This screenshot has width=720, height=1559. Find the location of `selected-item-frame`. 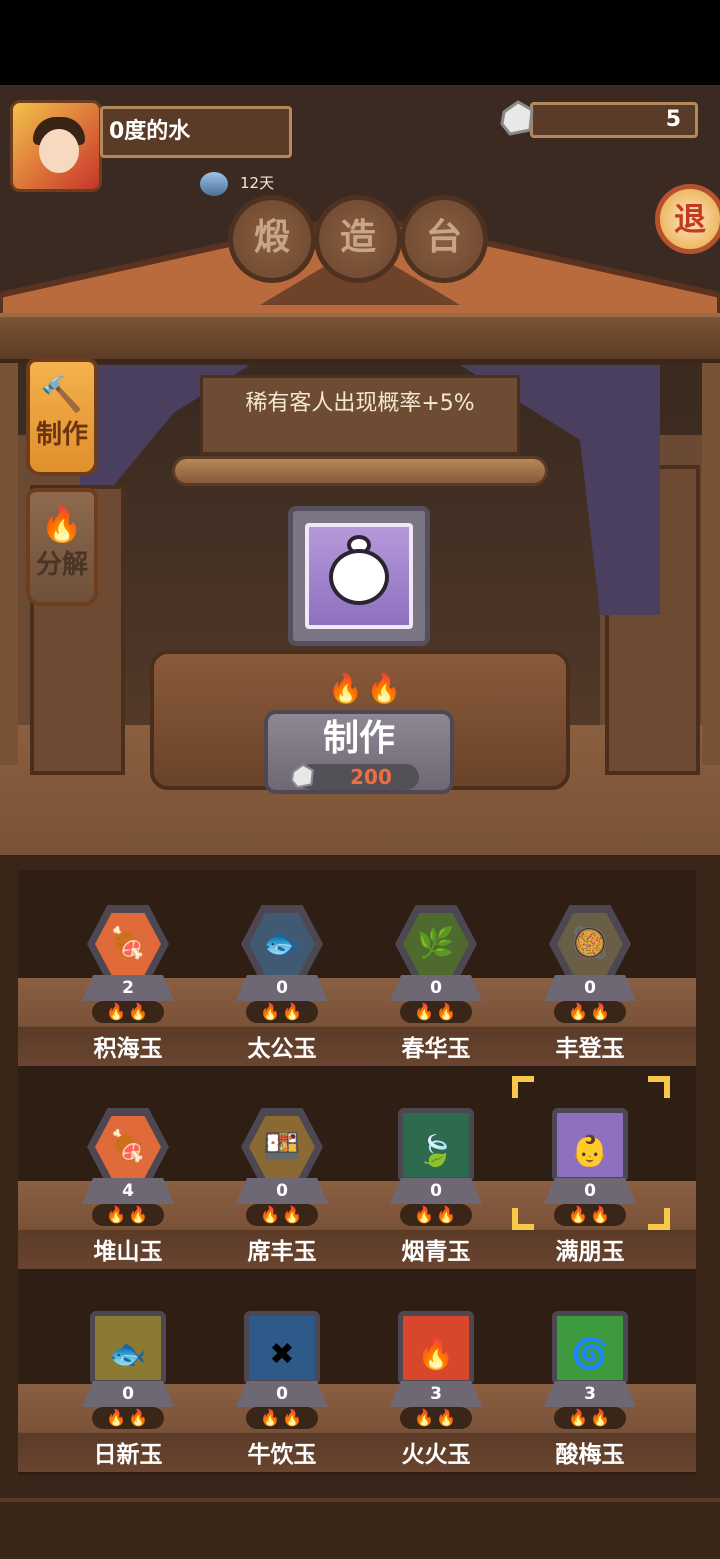

selected-item-frame is located at coordinates (359, 576).